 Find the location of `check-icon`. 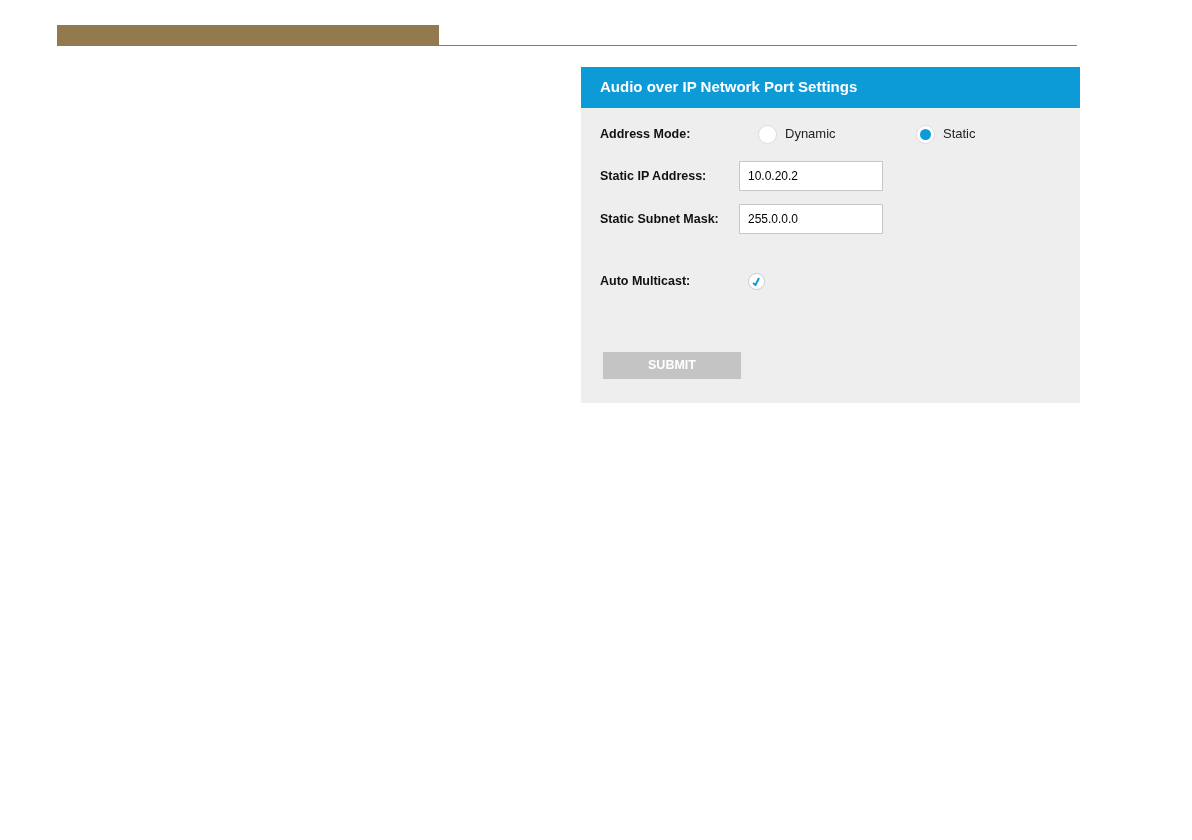

check-icon is located at coordinates (756, 281).